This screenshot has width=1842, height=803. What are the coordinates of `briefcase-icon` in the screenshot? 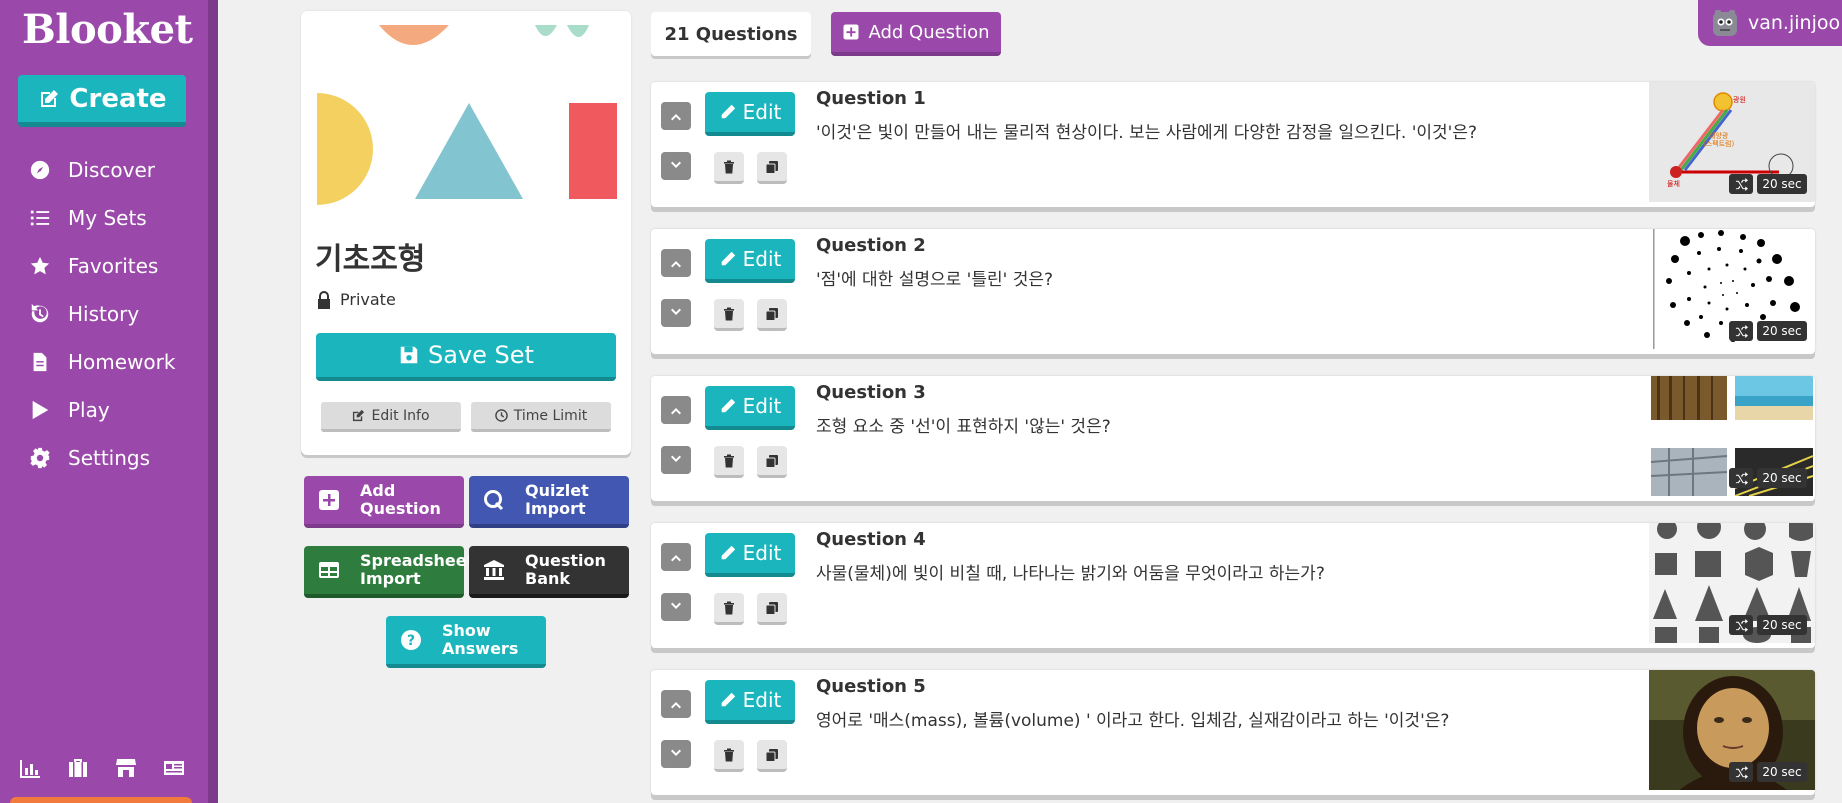 It's located at (78, 768).